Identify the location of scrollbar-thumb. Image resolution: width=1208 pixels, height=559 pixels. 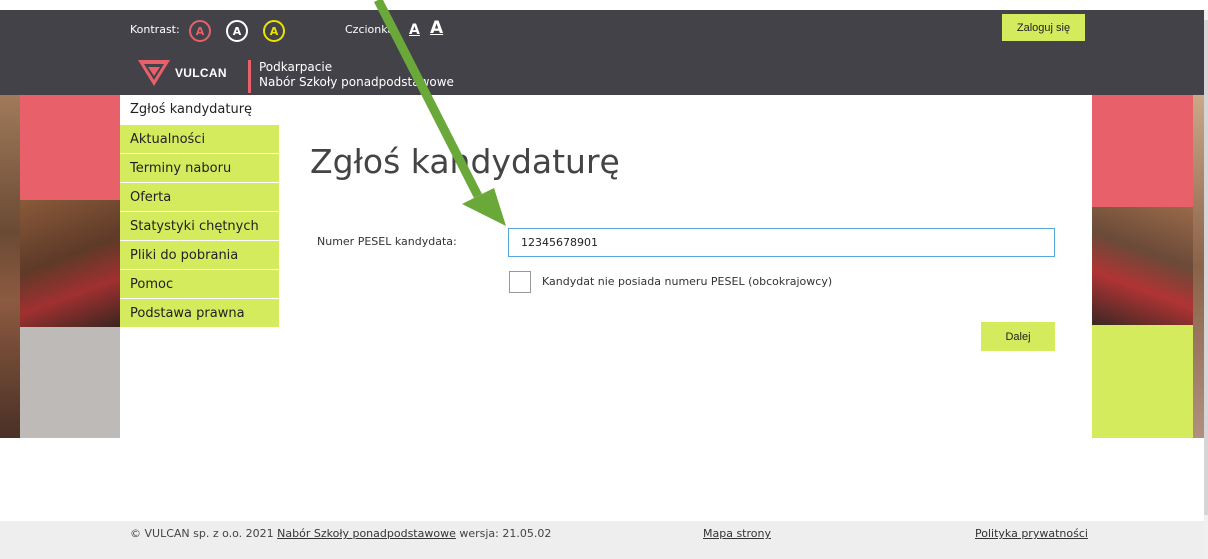
(1206, 267).